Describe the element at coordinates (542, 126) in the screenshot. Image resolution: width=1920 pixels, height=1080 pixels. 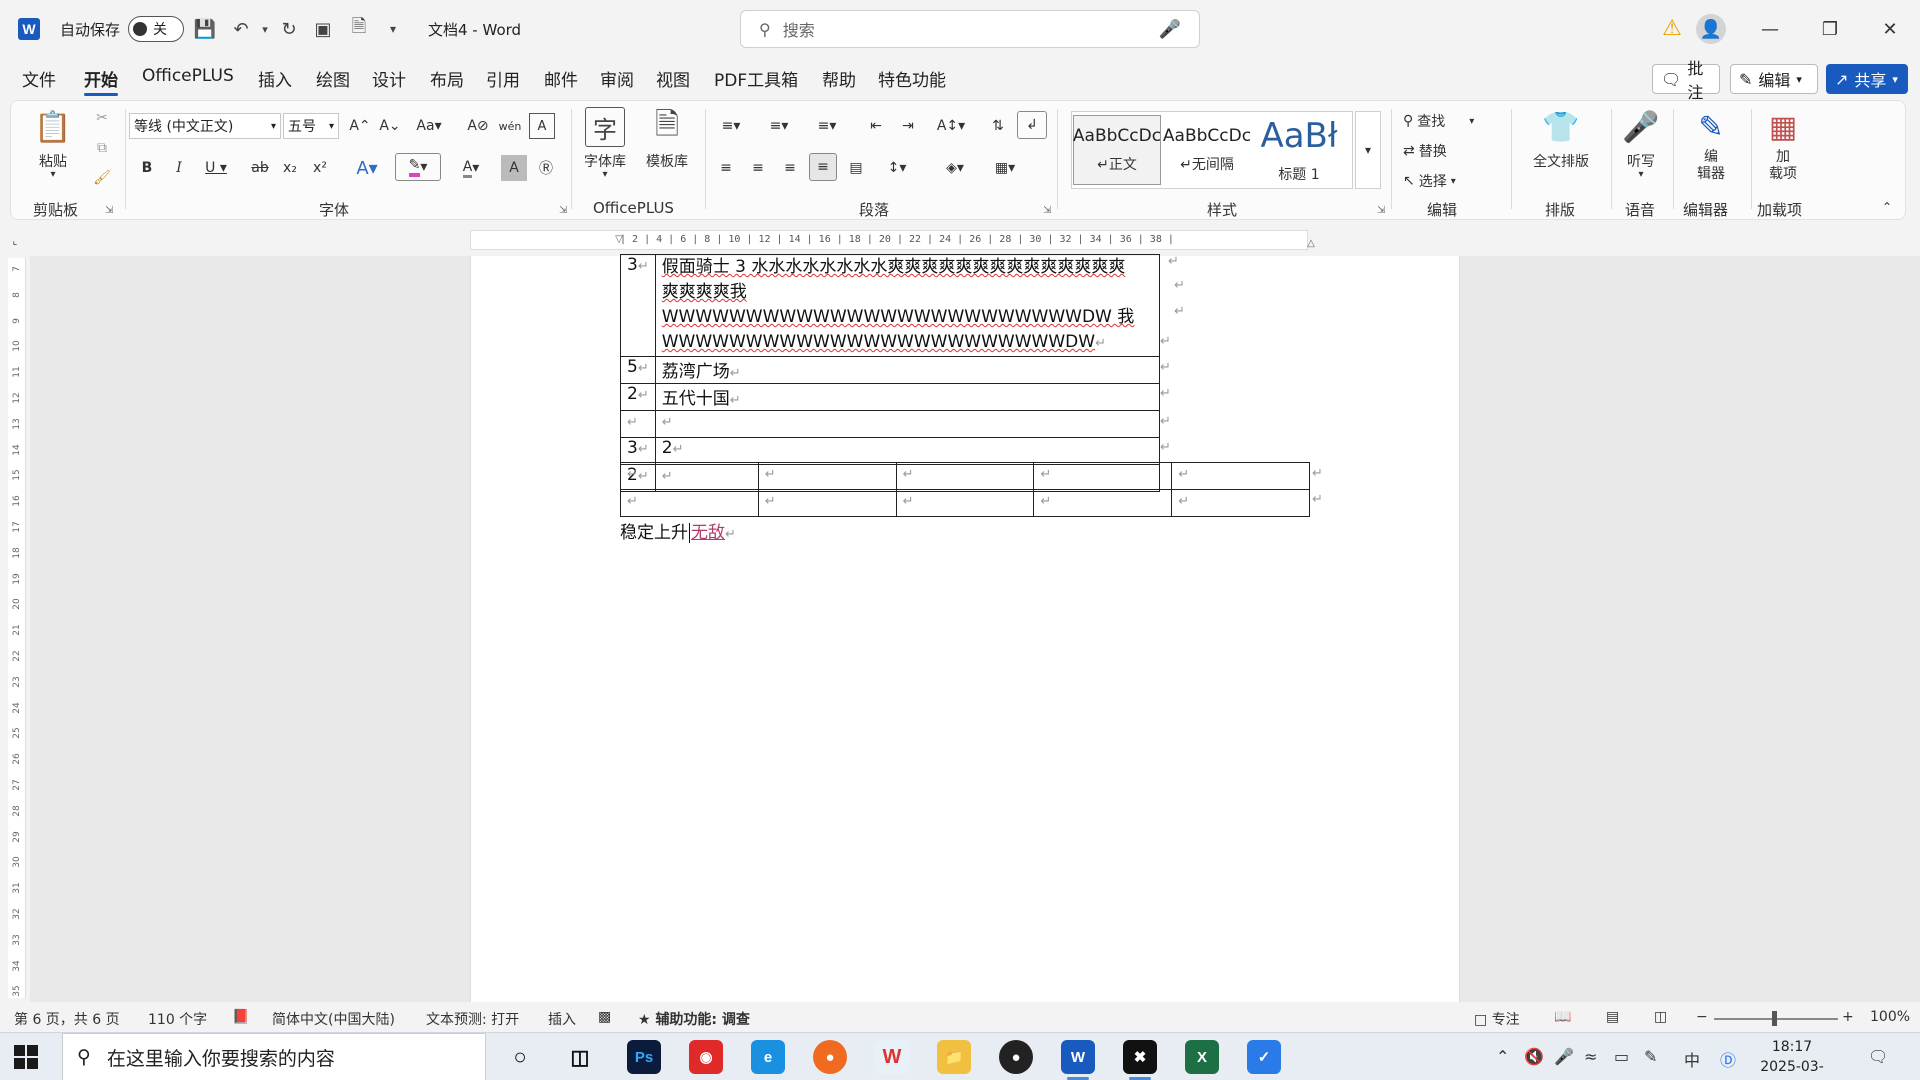
I see `character-border-icon: A` at that location.